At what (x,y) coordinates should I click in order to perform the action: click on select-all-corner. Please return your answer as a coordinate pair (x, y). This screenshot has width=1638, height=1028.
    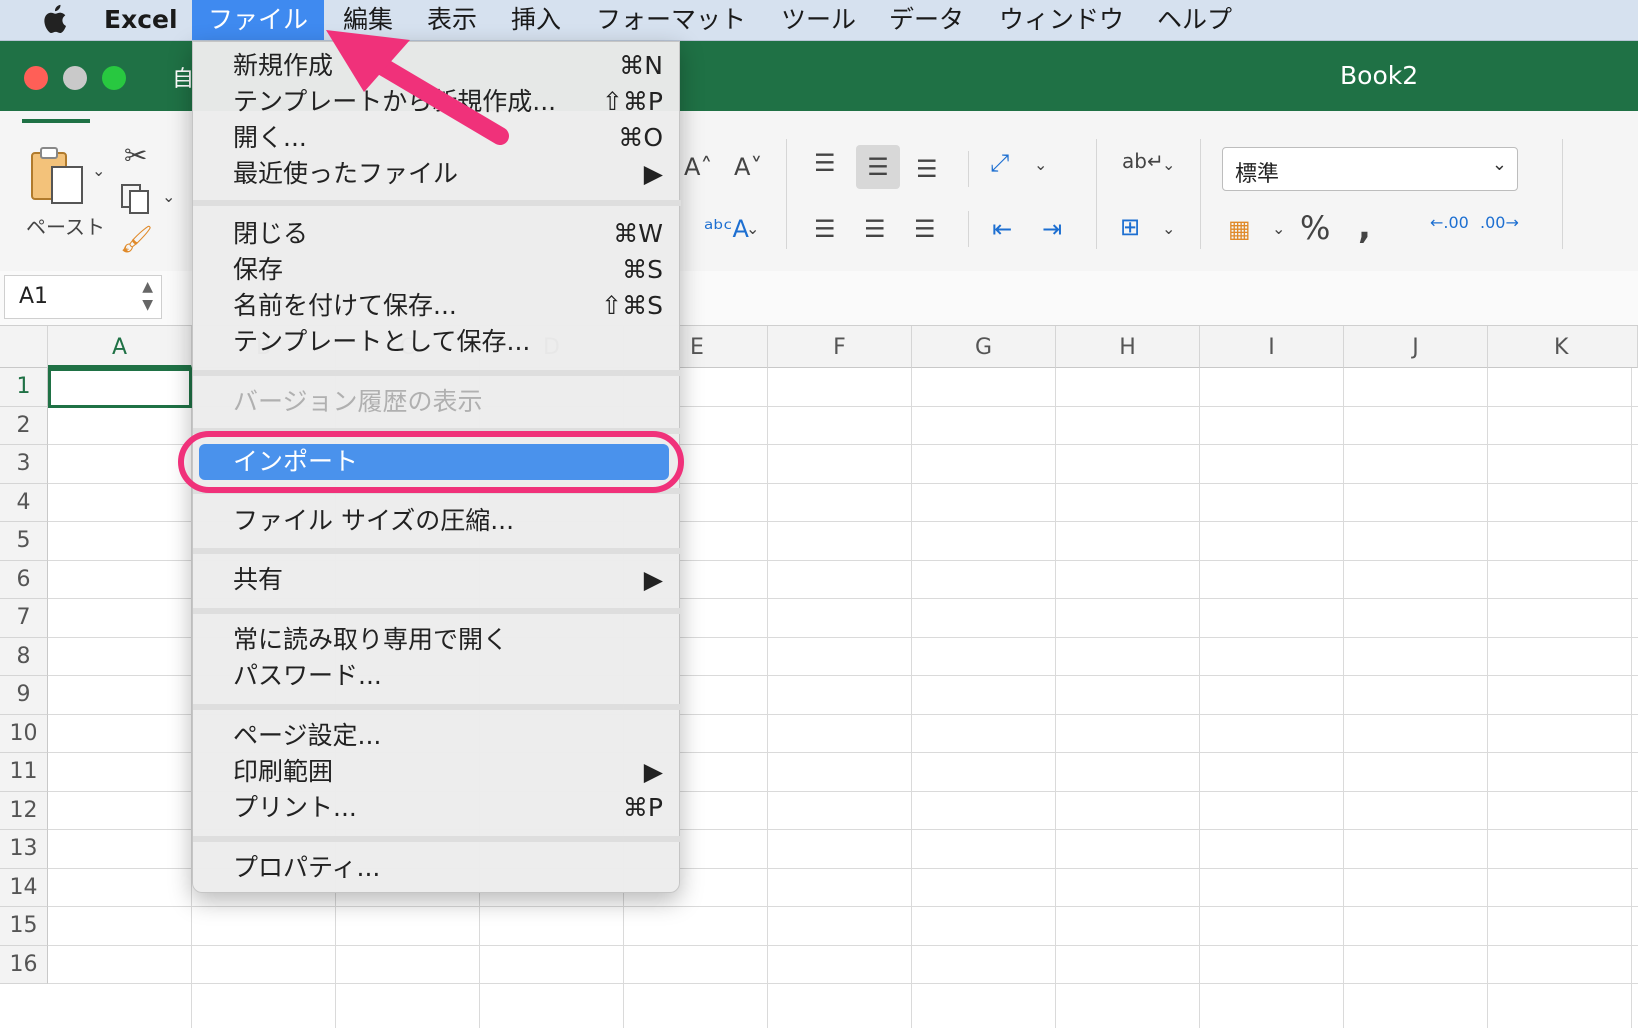
    Looking at the image, I should click on (24, 347).